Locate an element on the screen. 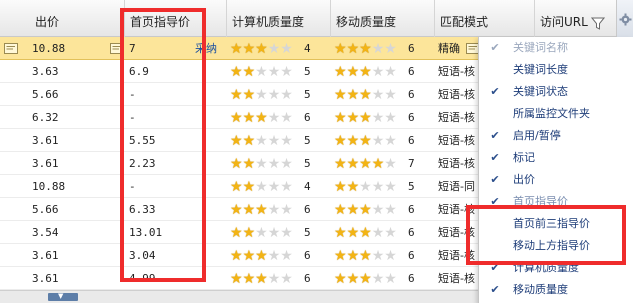 Image resolution: width=633 pixels, height=303 pixels. header-home-guide-price: 首页指导价 is located at coordinates (176, 18).